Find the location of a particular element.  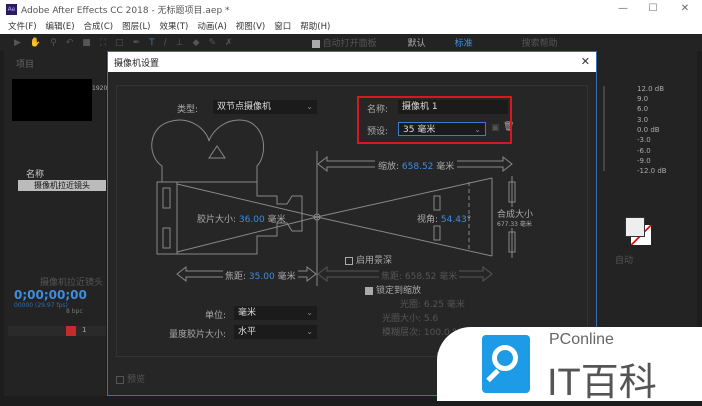

layer-index: 1 is located at coordinates (84, 330).